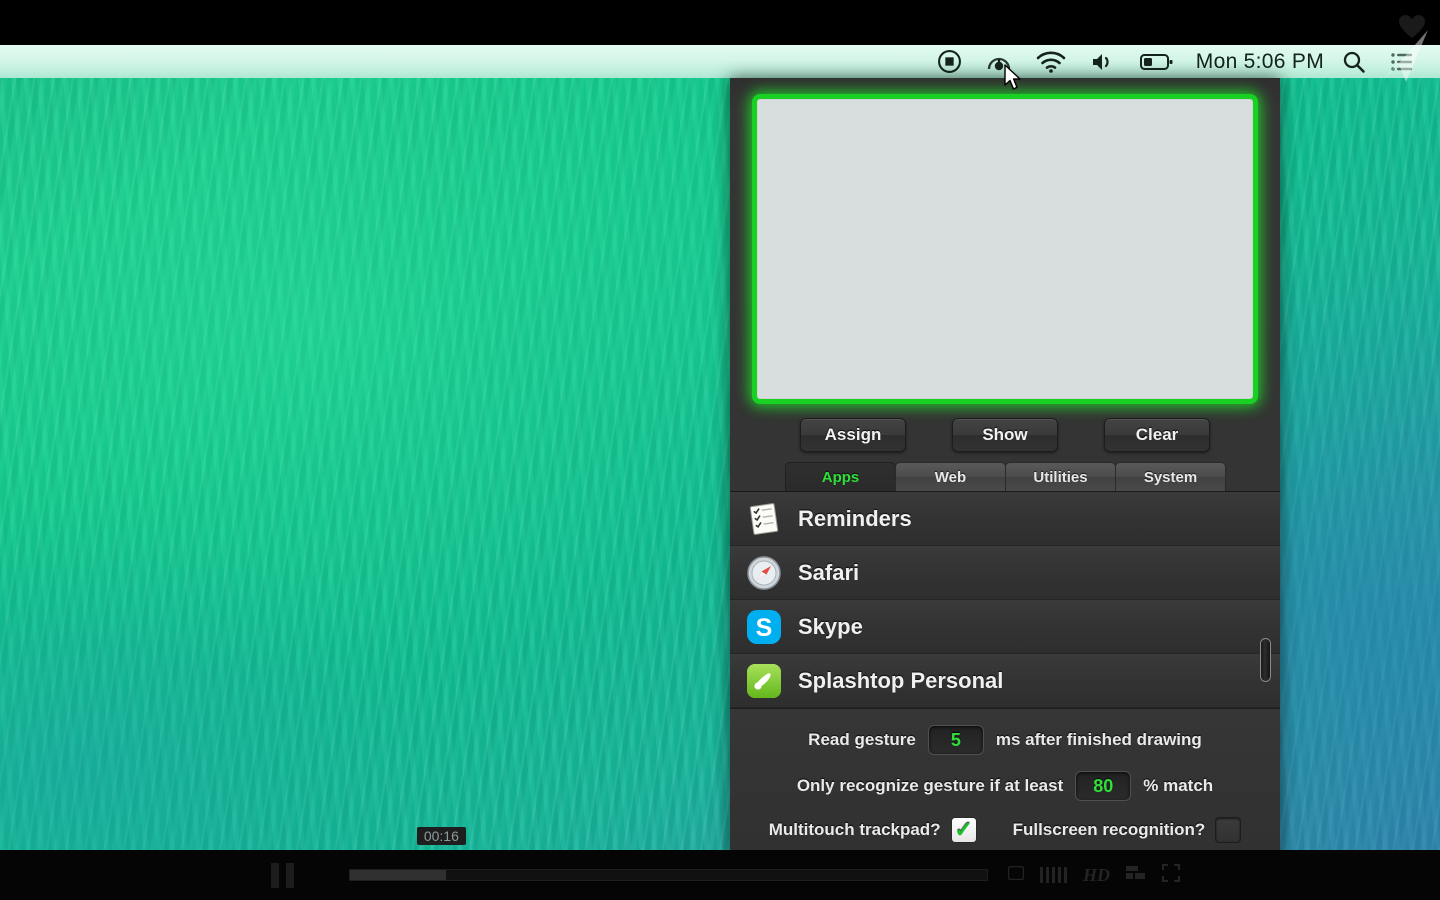  I want to click on player-right-controls: HD, so click(1093, 875).